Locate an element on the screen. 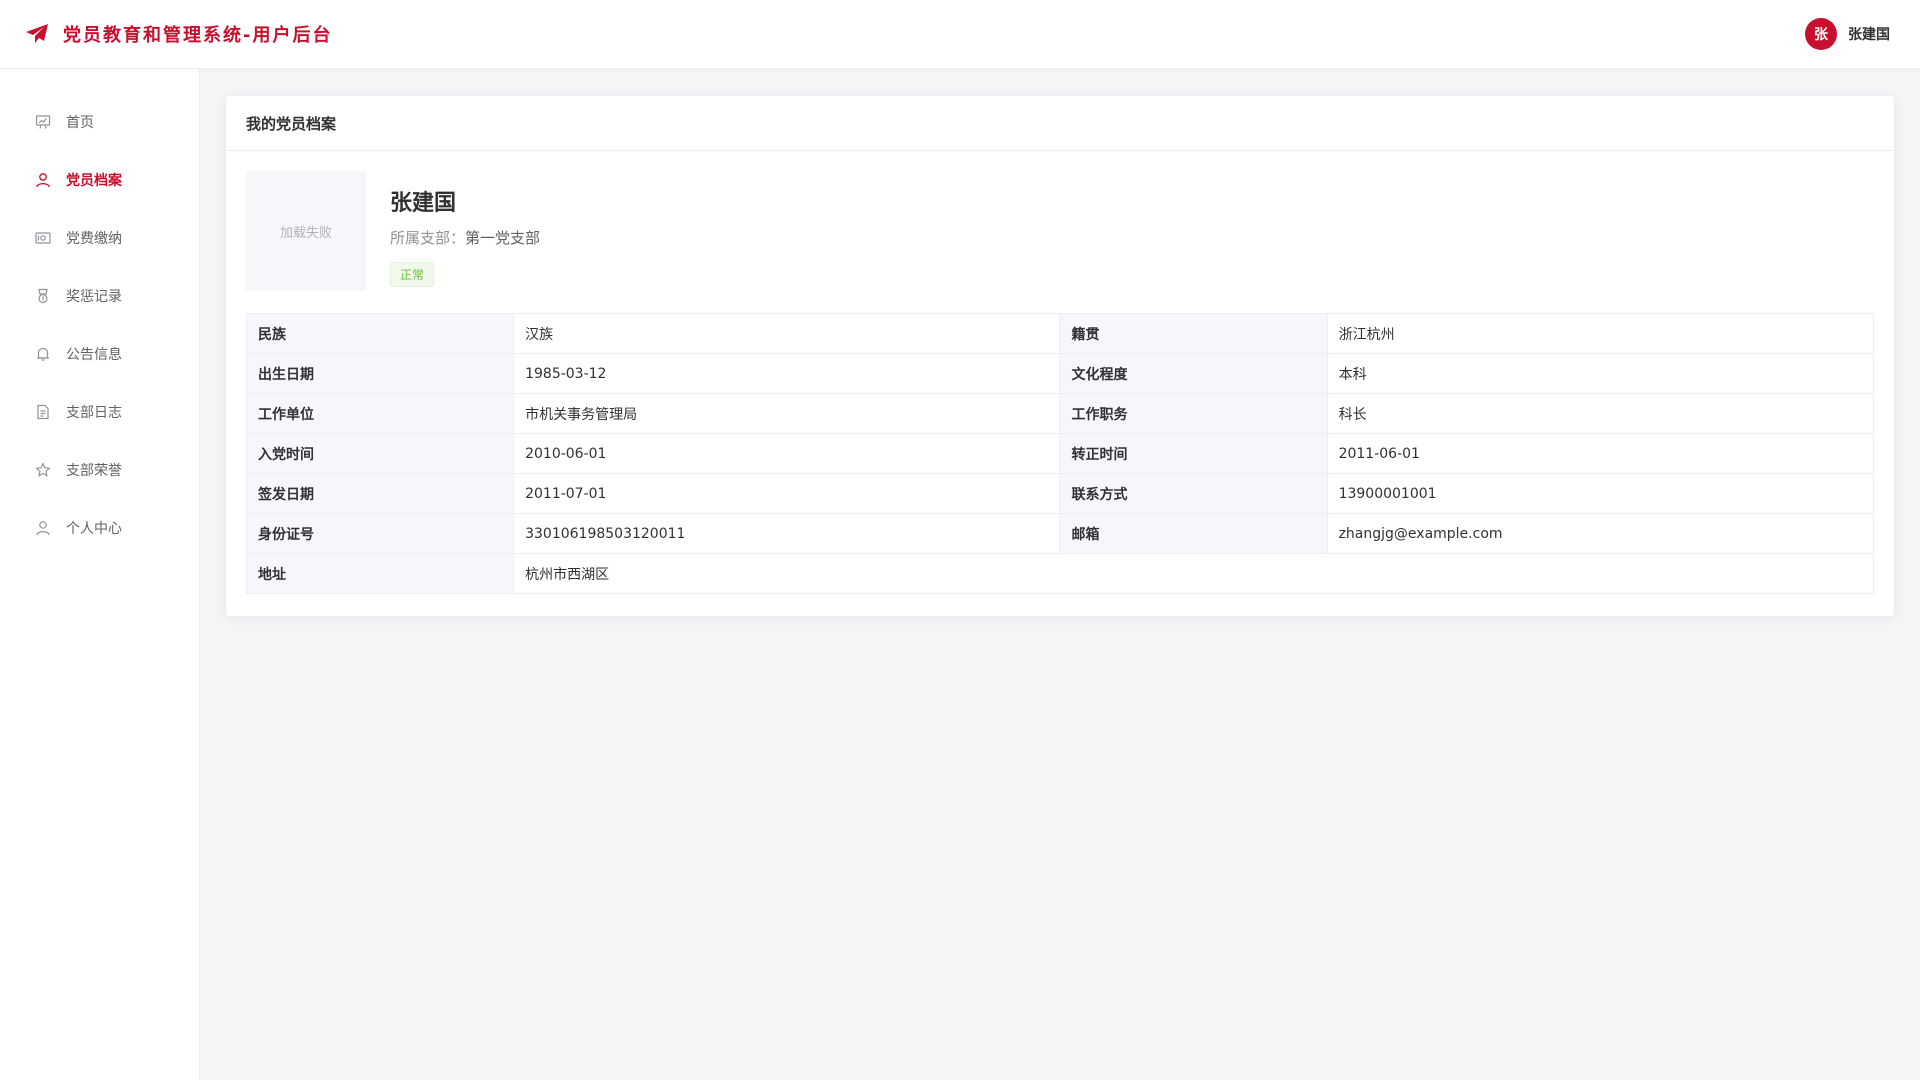 This screenshot has width=1920, height=1080. sidebar: 首页 党员档案 党费缴纳 奖惩记录 公告信息 支部日志 支部荣誉 个人中心 is located at coordinates (100, 574).